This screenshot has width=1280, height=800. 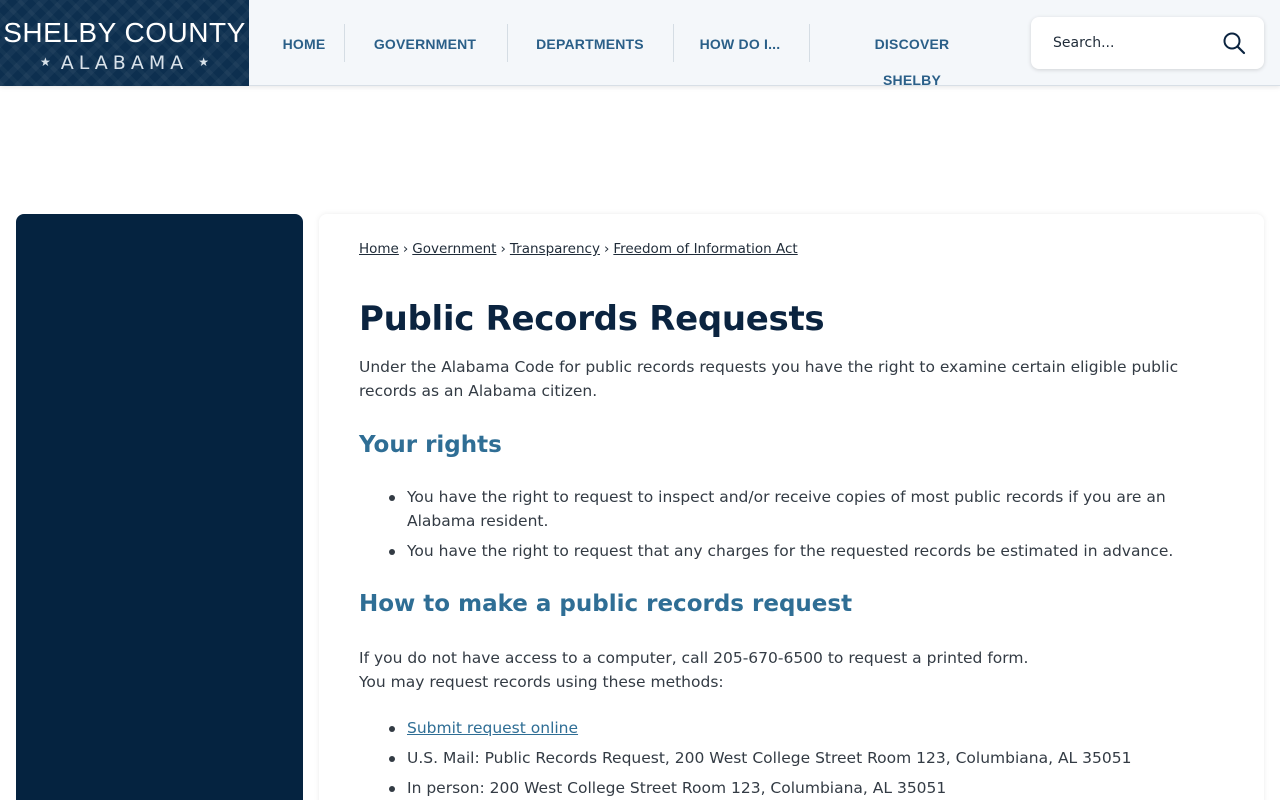 I want to click on logo-subtitle: ★ ALABAMA ★, so click(x=124, y=62).